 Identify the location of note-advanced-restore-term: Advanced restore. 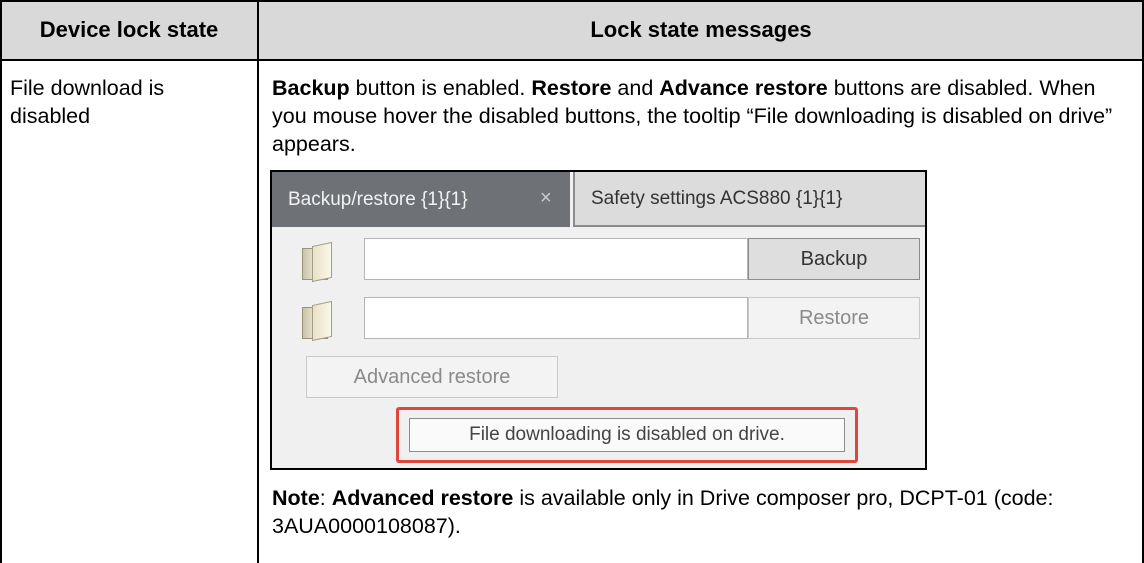
(422, 498).